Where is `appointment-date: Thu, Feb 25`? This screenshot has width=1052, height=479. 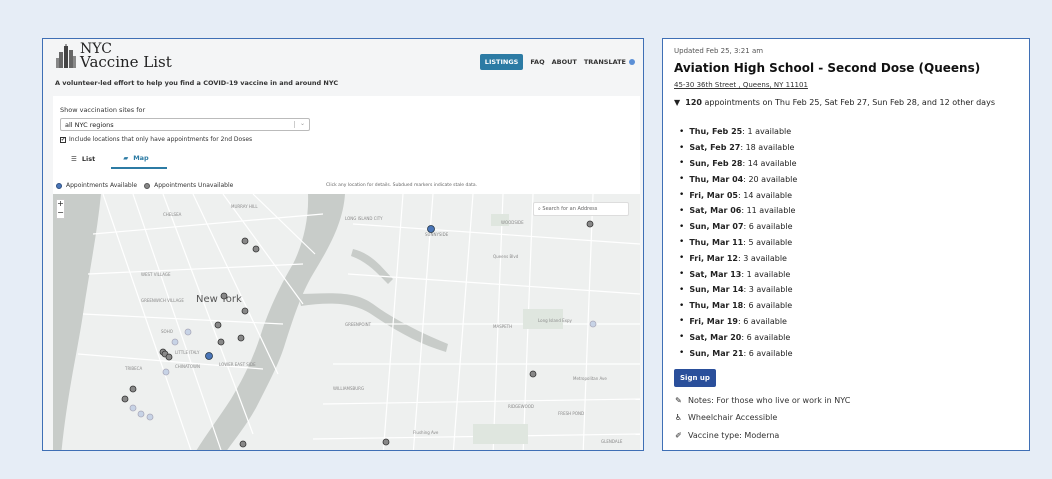 appointment-date: Thu, Feb 25 is located at coordinates (716, 132).